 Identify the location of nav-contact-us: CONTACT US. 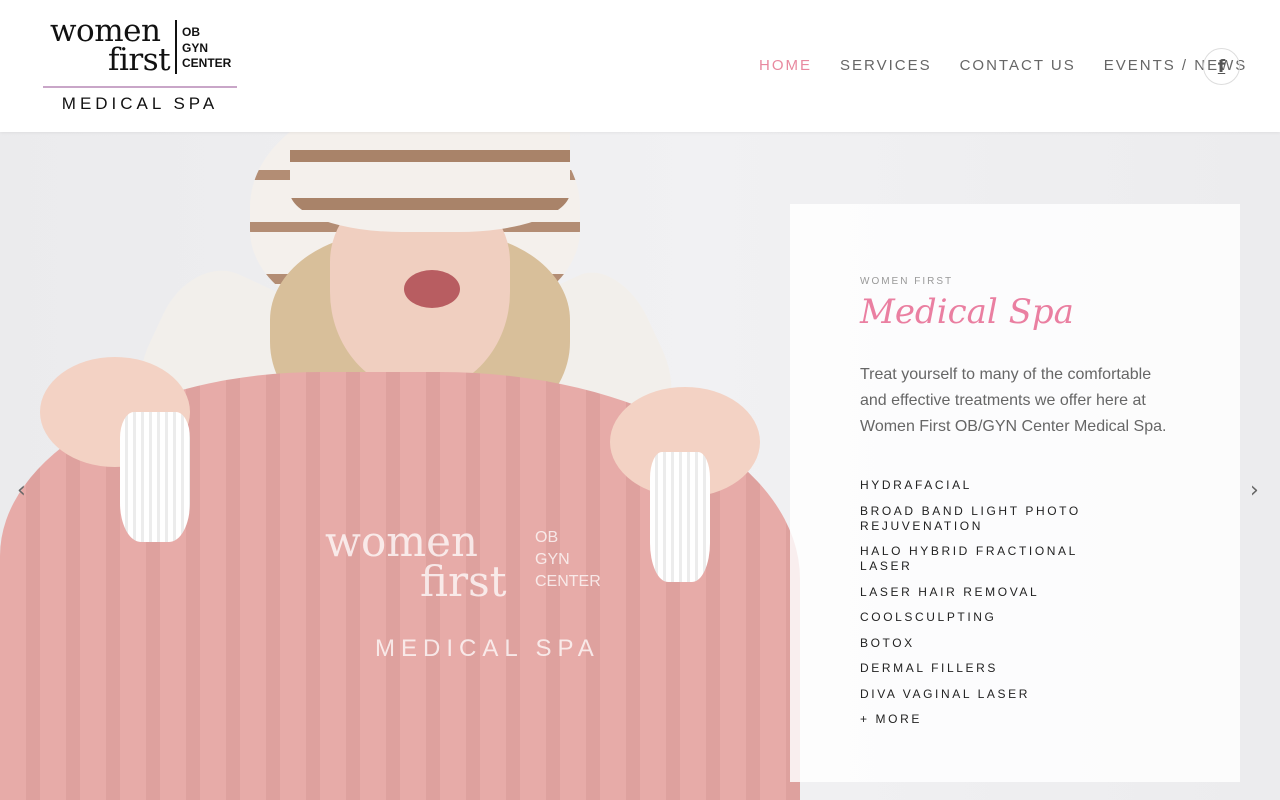
(1018, 66).